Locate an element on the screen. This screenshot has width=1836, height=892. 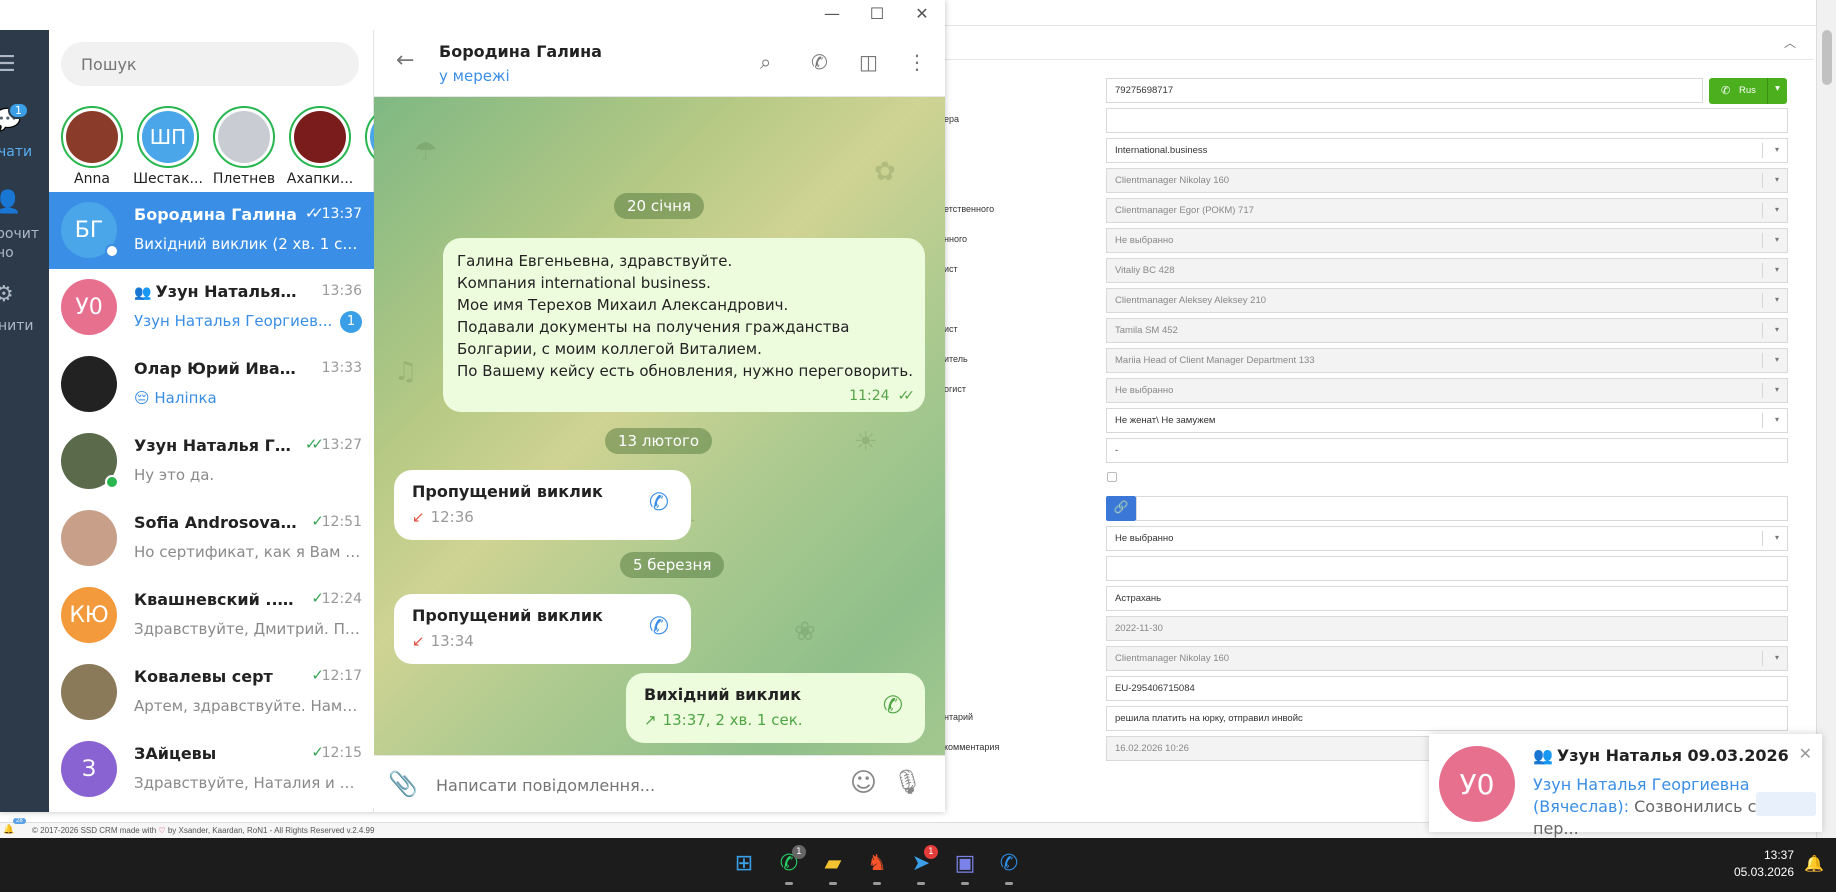
crm-field-label: ист is located at coordinates (951, 329).